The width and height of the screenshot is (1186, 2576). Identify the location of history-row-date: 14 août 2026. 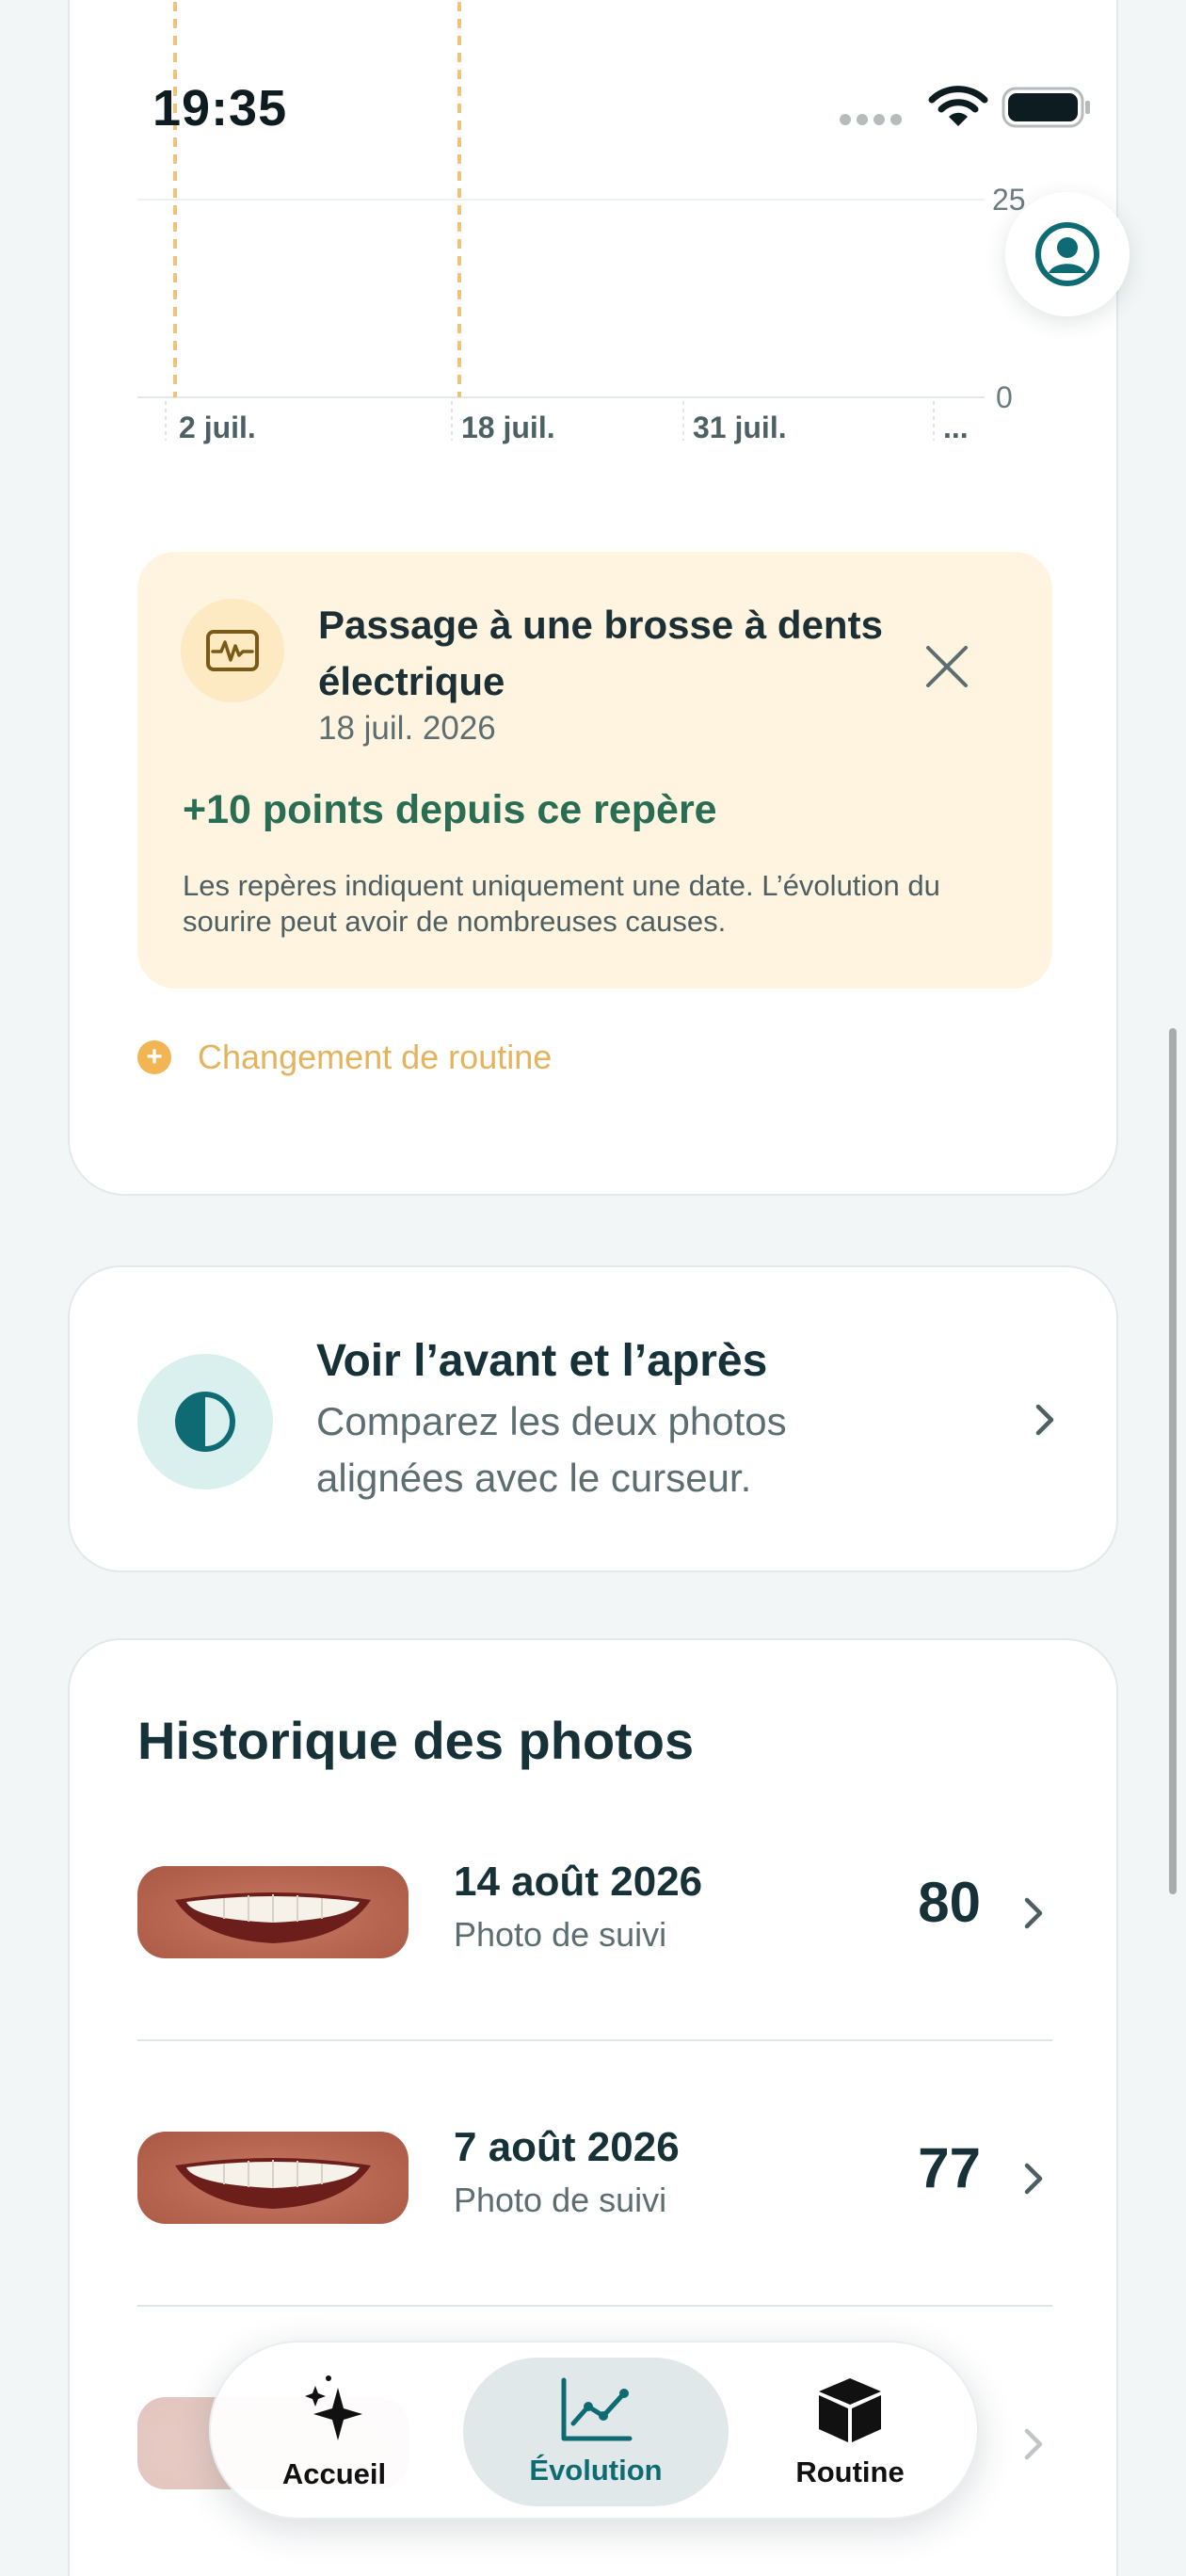
(578, 1882).